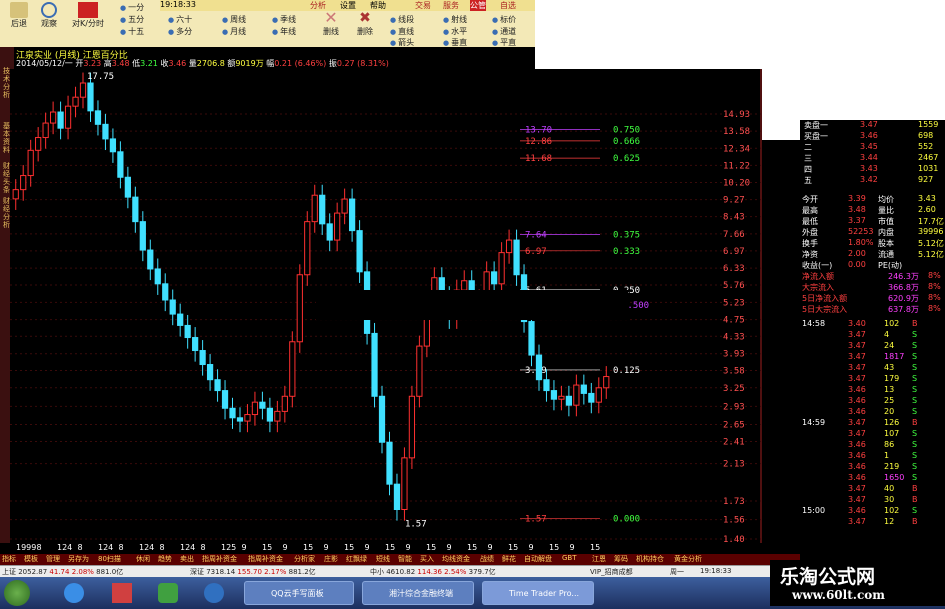  What do you see at coordinates (817, 265) in the screenshot?
I see `stat-label: 收益(一)` at bounding box center [817, 265].